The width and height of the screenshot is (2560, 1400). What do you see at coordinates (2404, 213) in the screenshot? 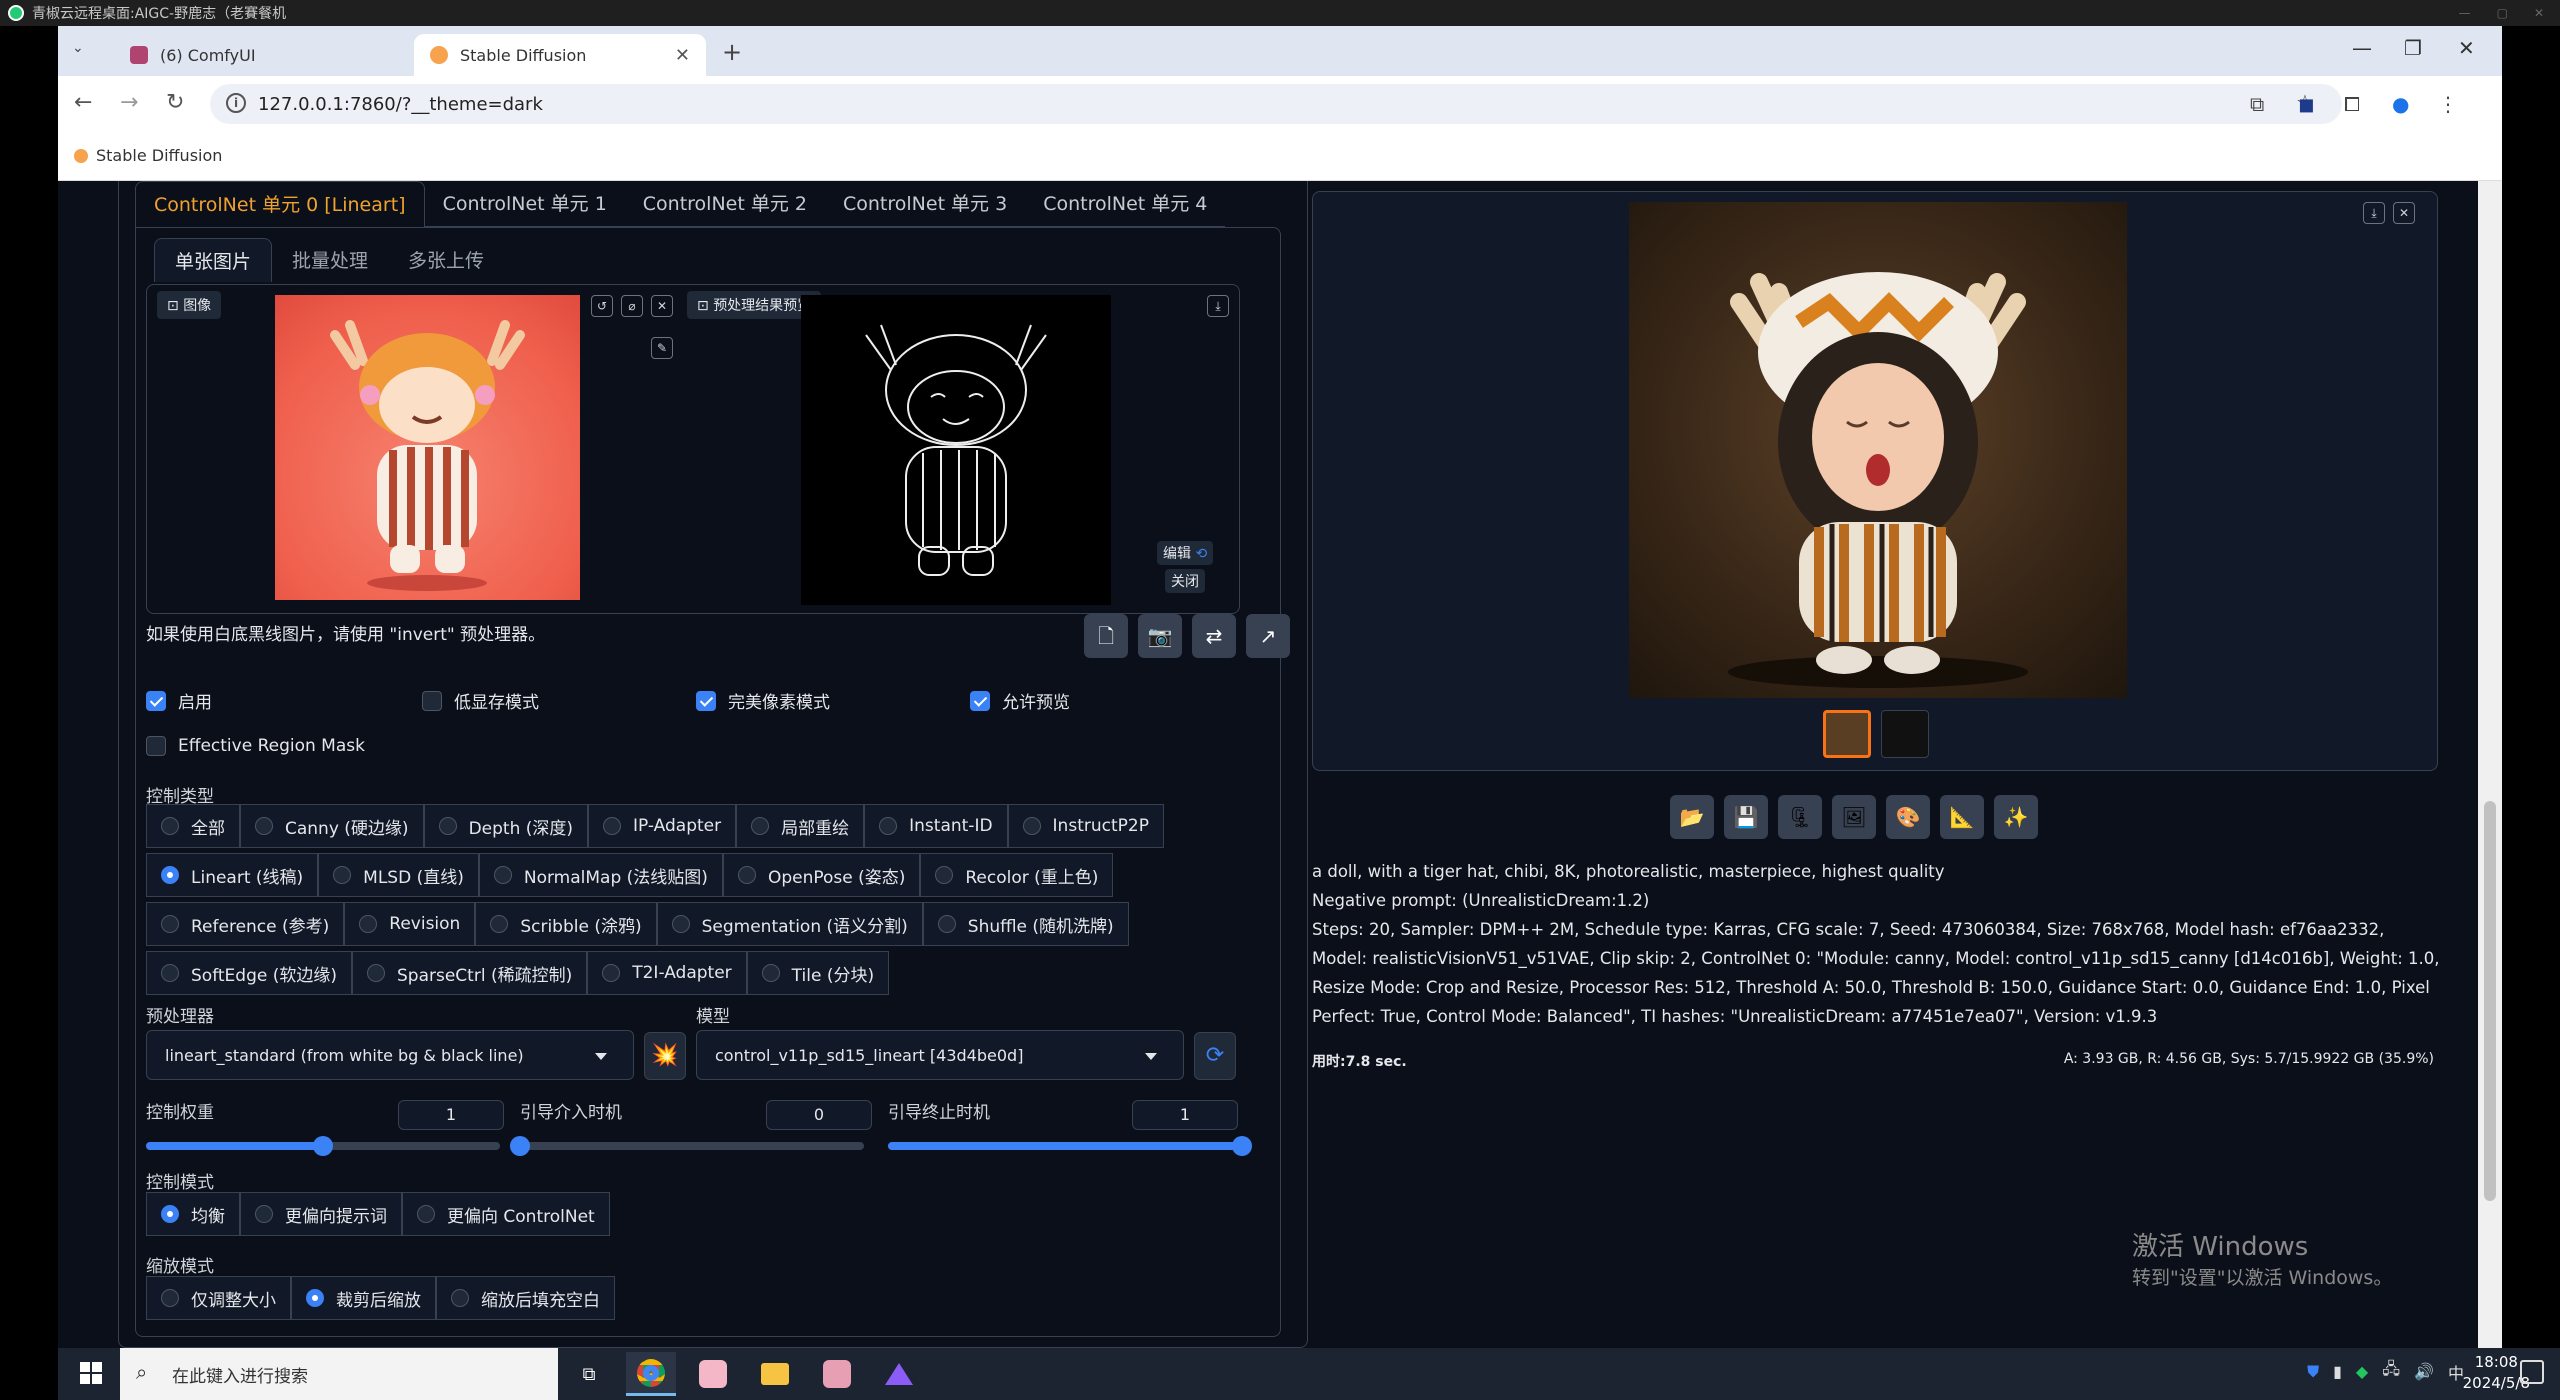
I see `close-gallery-icon: ✕` at bounding box center [2404, 213].